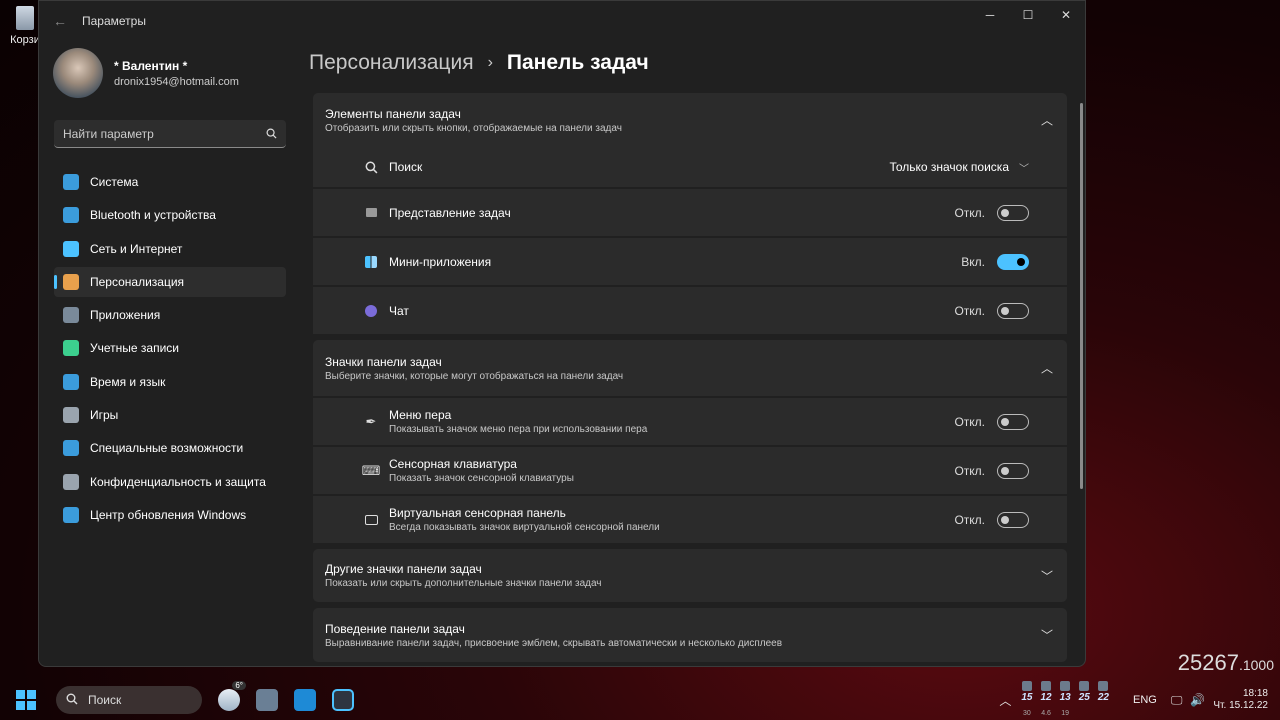 Image resolution: width=1280 pixels, height=720 pixels. What do you see at coordinates (71, 281) in the screenshot?
I see `brush-icon` at bounding box center [71, 281].